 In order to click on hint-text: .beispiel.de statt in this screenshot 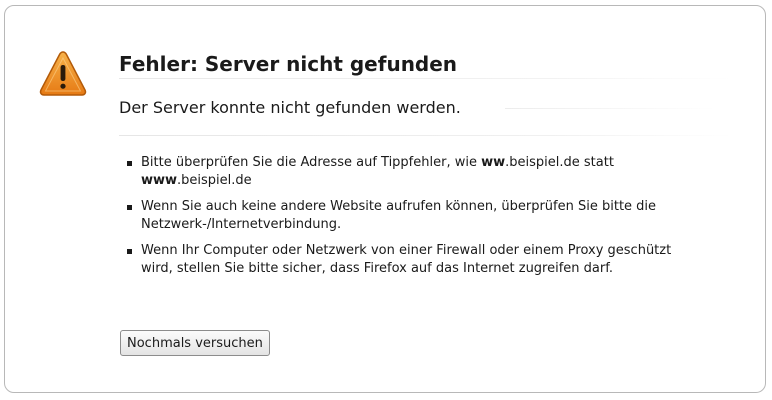, I will do `click(559, 162)`.